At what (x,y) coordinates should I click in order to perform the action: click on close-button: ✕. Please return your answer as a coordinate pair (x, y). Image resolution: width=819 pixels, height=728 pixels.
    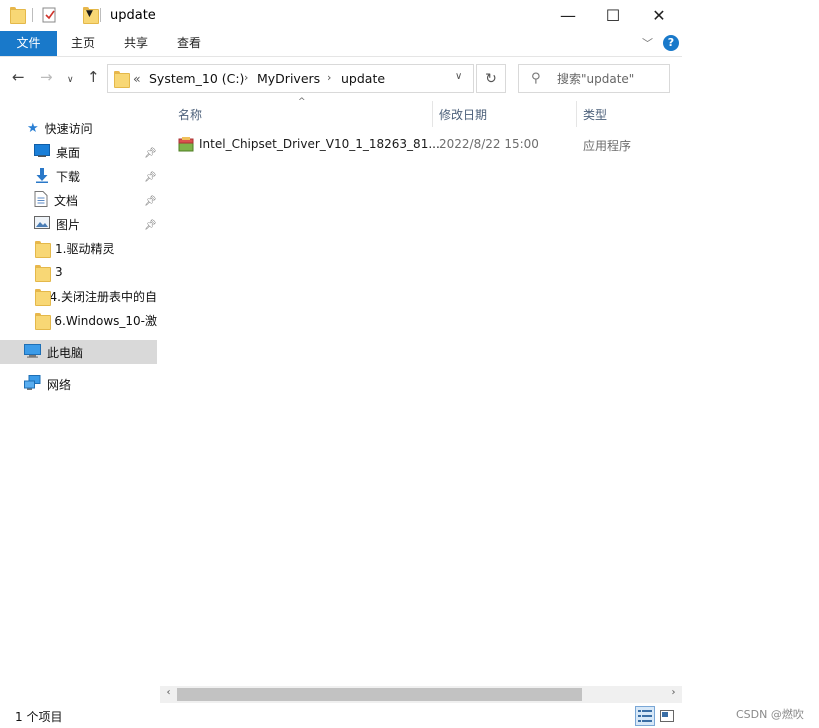
    Looking at the image, I should click on (659, 15).